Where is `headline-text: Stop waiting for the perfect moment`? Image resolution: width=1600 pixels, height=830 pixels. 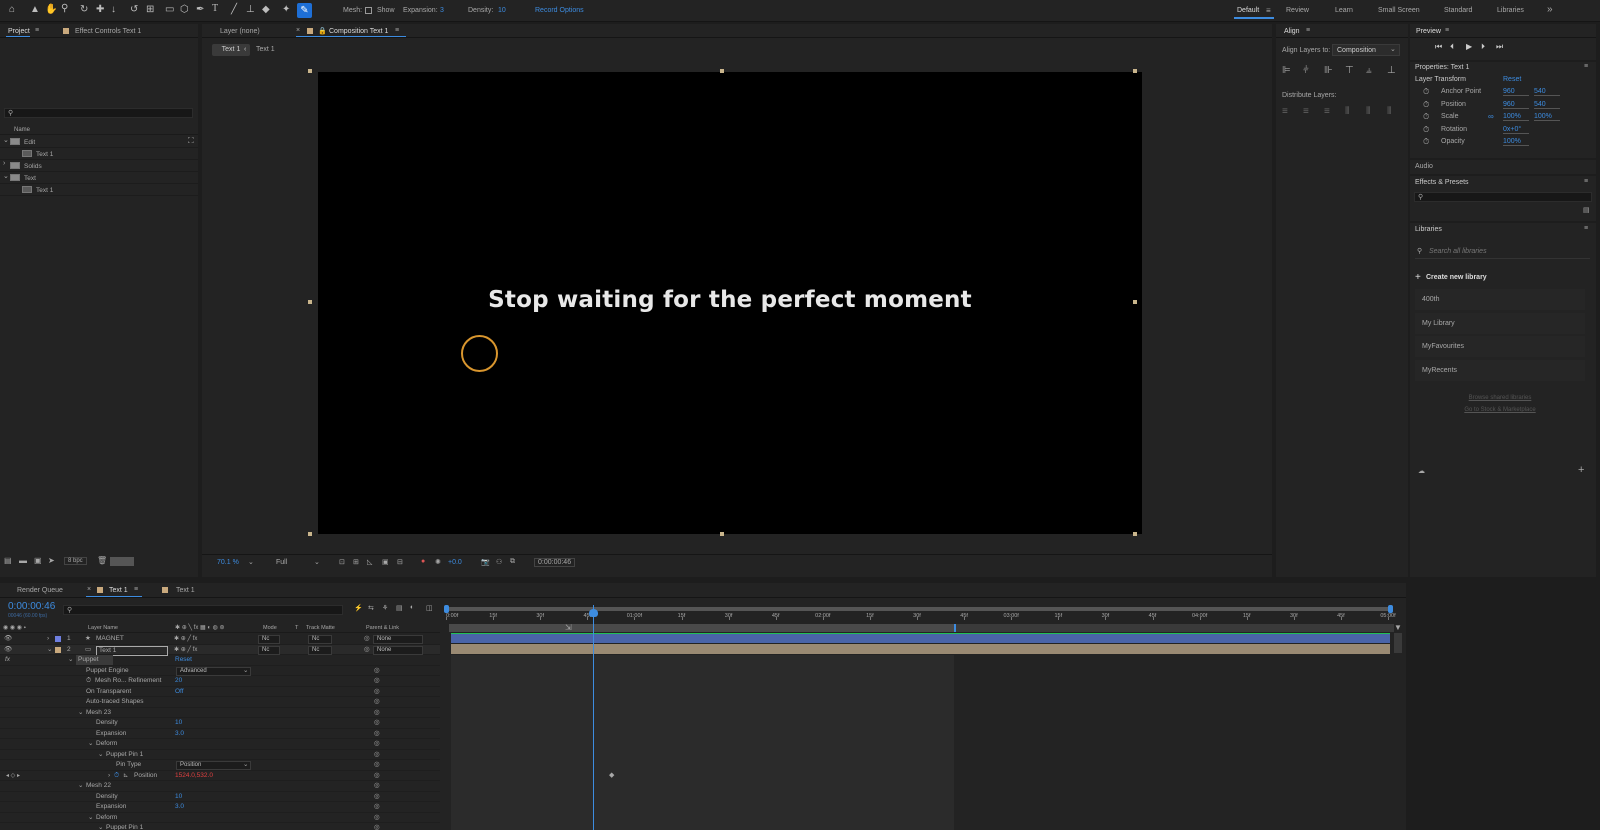 headline-text: Stop waiting for the perfect moment is located at coordinates (730, 300).